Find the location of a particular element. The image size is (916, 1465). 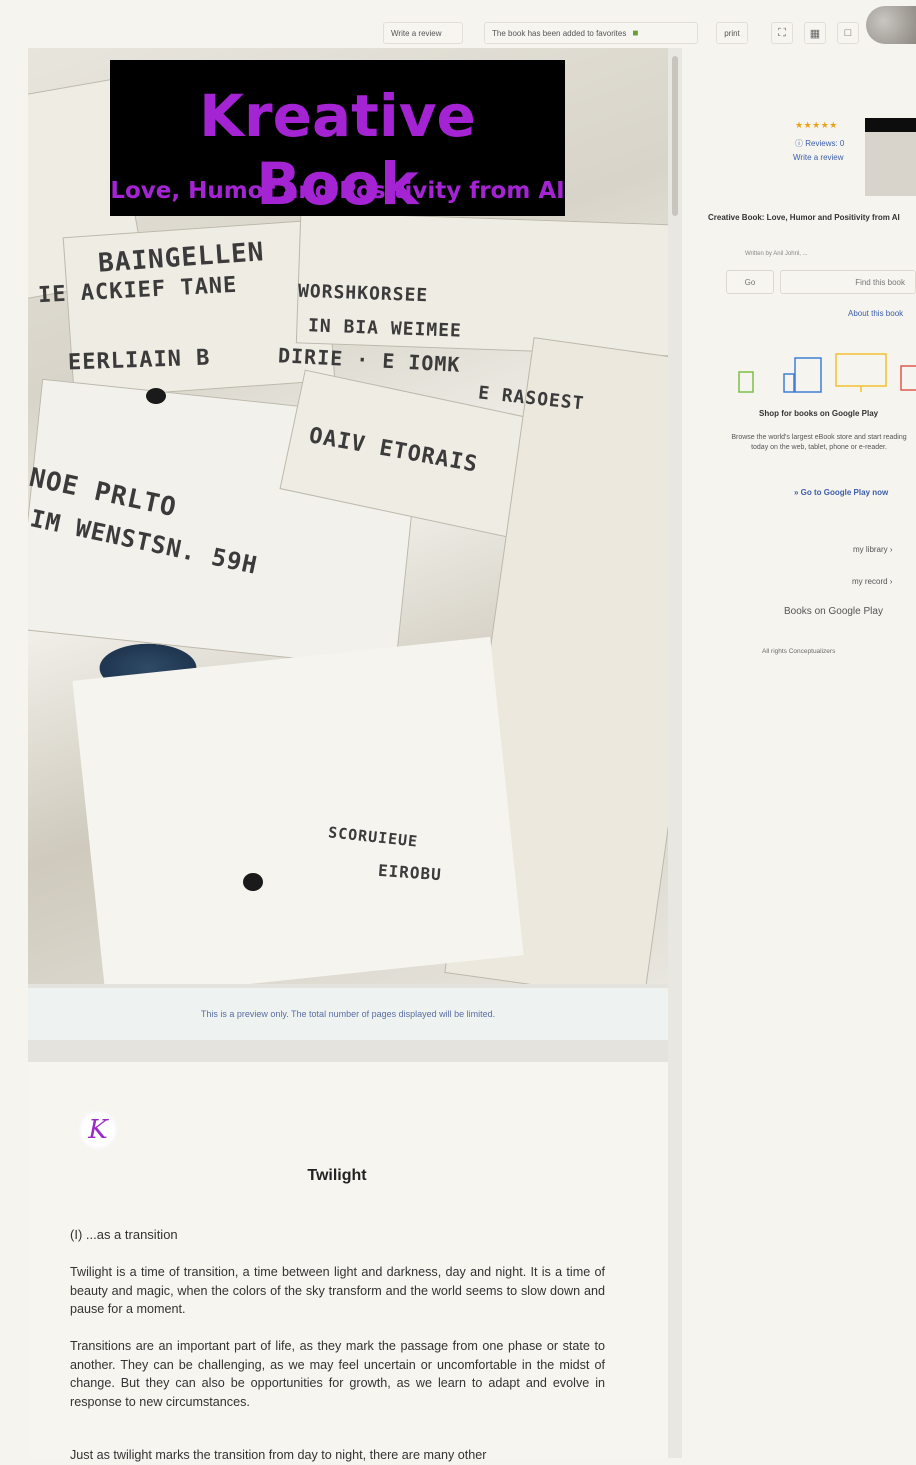

bookmark-icon: ■ is located at coordinates (635, 33).